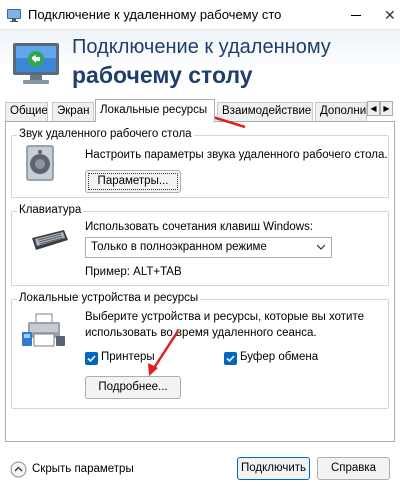 The image size is (400, 487). Describe the element at coordinates (14, 15) in the screenshot. I see `remote-desktop-app-icon` at that location.